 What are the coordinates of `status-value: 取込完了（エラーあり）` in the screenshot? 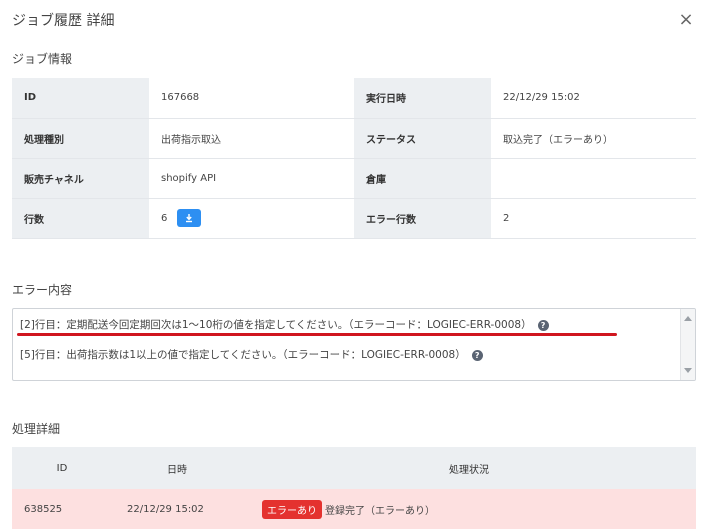 It's located at (593, 138).